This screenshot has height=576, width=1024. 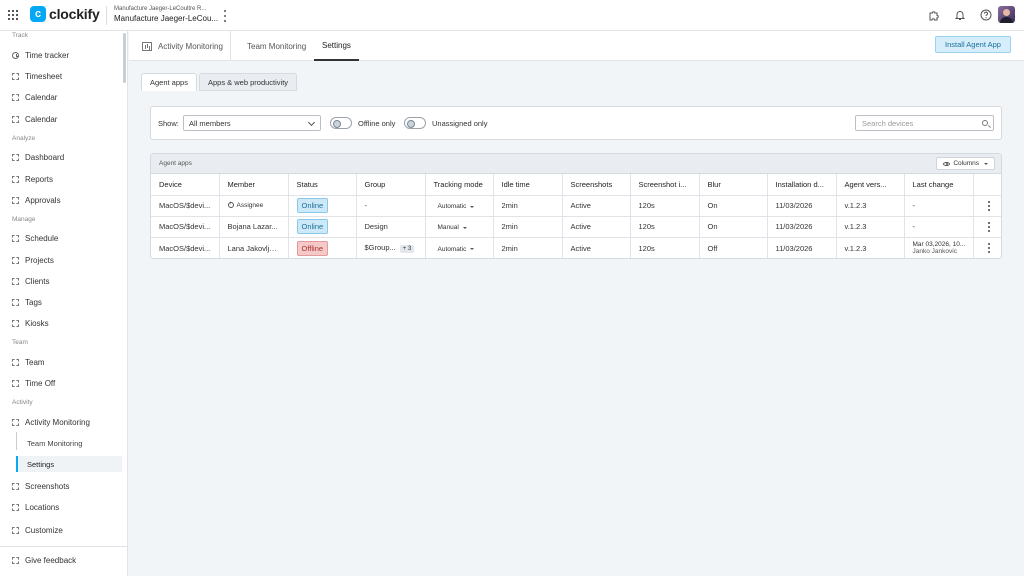 What do you see at coordinates (106, 15) in the screenshot?
I see `divider` at bounding box center [106, 15].